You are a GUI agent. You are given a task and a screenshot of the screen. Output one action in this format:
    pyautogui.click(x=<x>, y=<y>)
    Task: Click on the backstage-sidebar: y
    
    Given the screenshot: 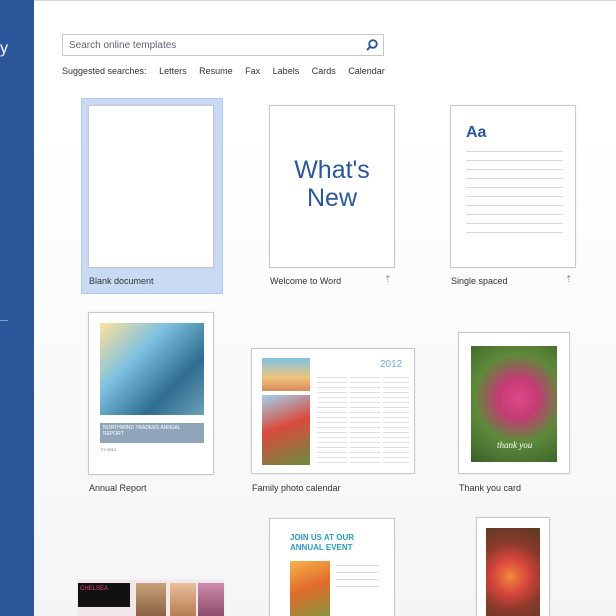 What is the action you would take?
    pyautogui.click(x=17, y=308)
    